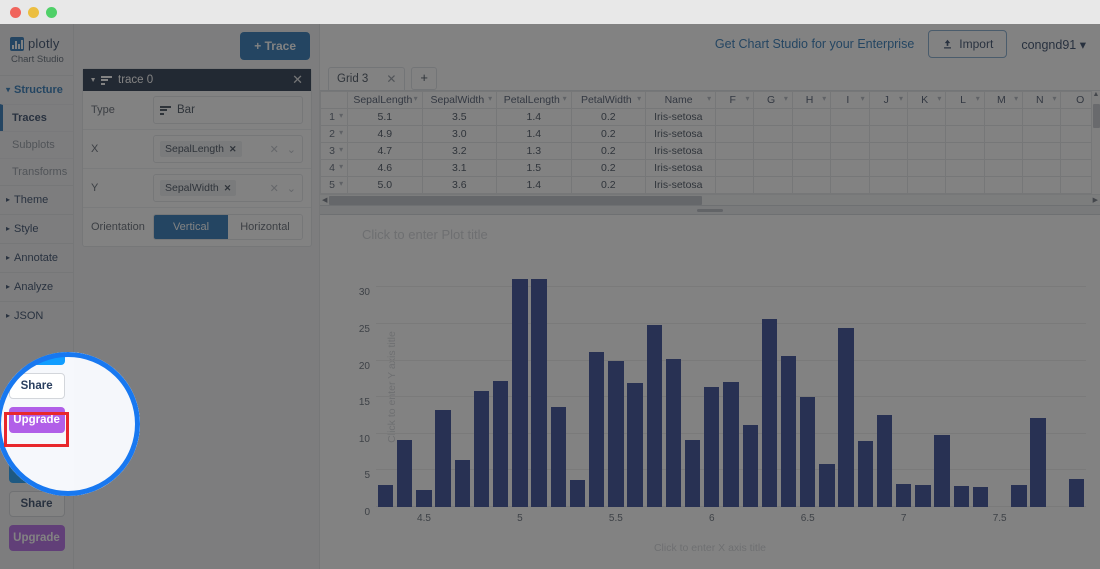 This screenshot has height=569, width=1100. Describe the element at coordinates (850, 100) in the screenshot. I see `col-header-i: I ▾` at that location.